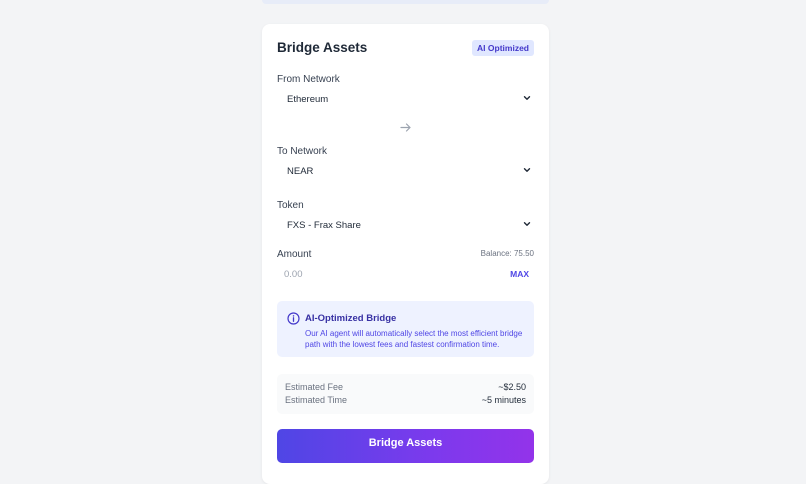  I want to click on from-network-label: From Network, so click(308, 79).